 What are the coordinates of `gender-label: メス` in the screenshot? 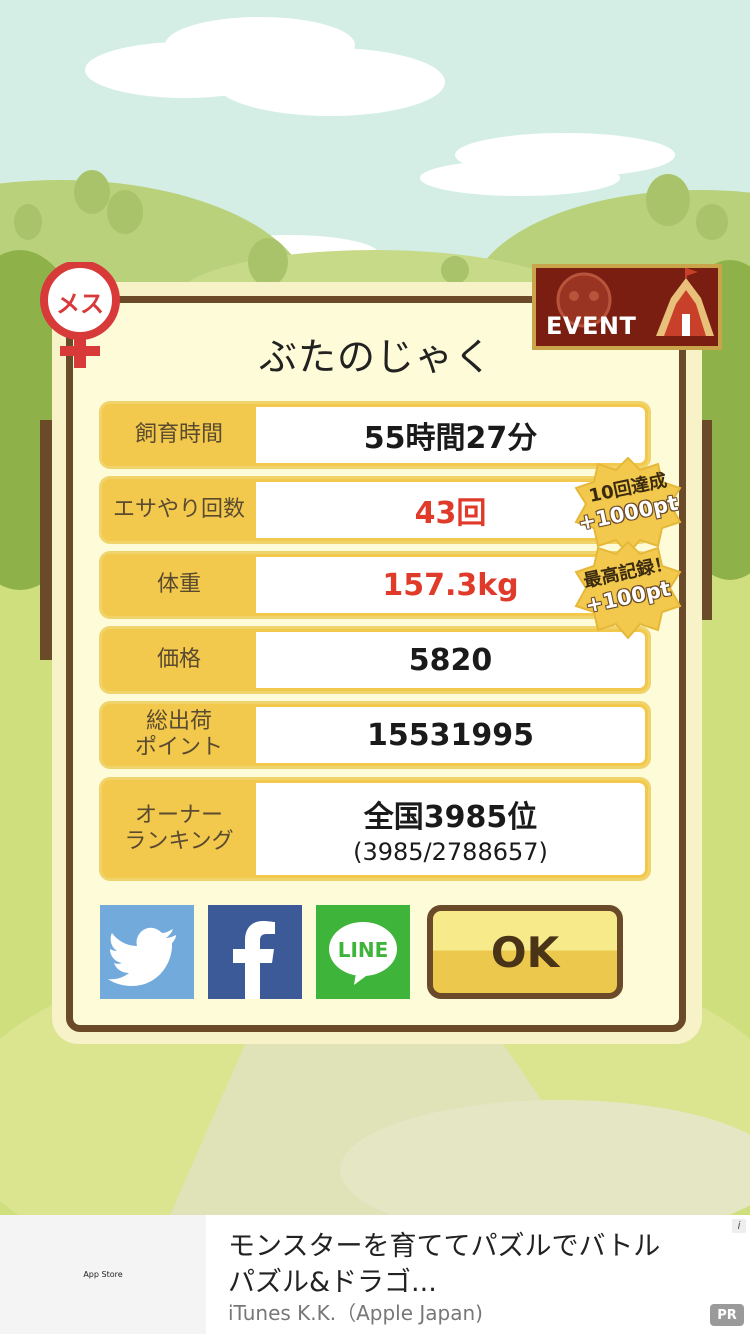 It's located at (80, 304).